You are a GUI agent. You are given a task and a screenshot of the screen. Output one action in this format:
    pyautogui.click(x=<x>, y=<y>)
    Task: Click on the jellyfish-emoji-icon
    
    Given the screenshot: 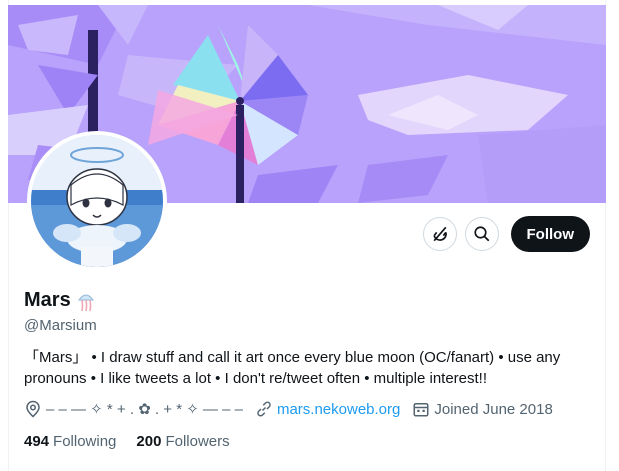 What is the action you would take?
    pyautogui.click(x=85, y=302)
    